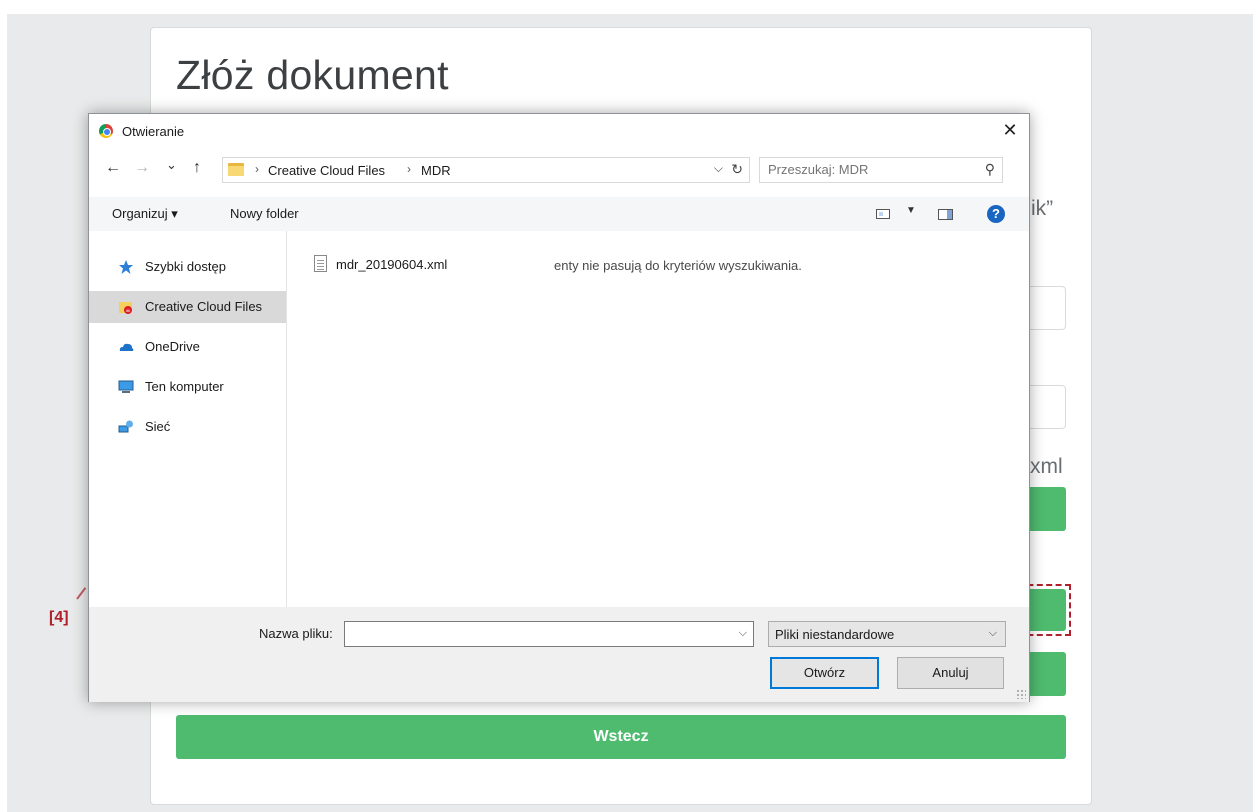 Image resolution: width=1253 pixels, height=812 pixels. What do you see at coordinates (326, 170) in the screenshot?
I see `breadcrumb-item-creative-cloud: Creative Cloud Files` at bounding box center [326, 170].